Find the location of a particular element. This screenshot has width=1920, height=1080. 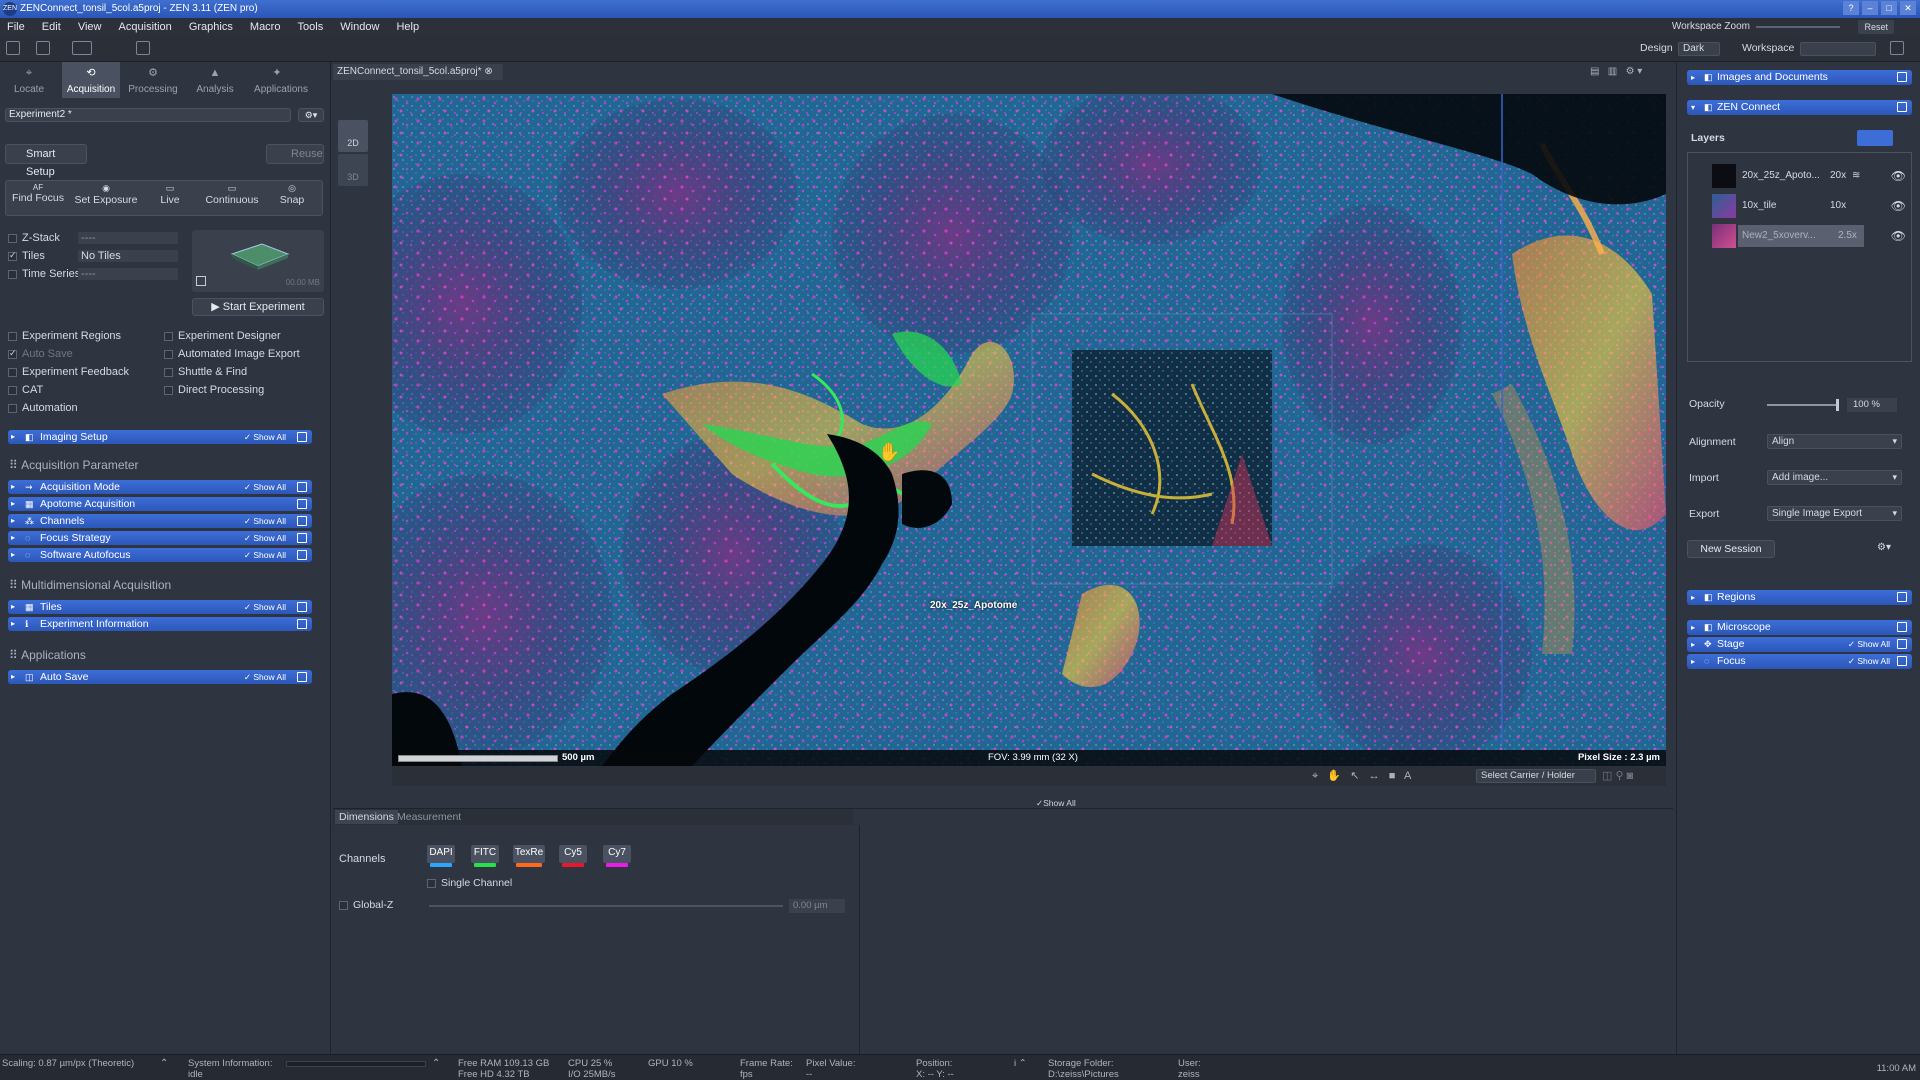

focus-bar: ▸ ◌ Focus ✓ Show All is located at coordinates (1799, 661).